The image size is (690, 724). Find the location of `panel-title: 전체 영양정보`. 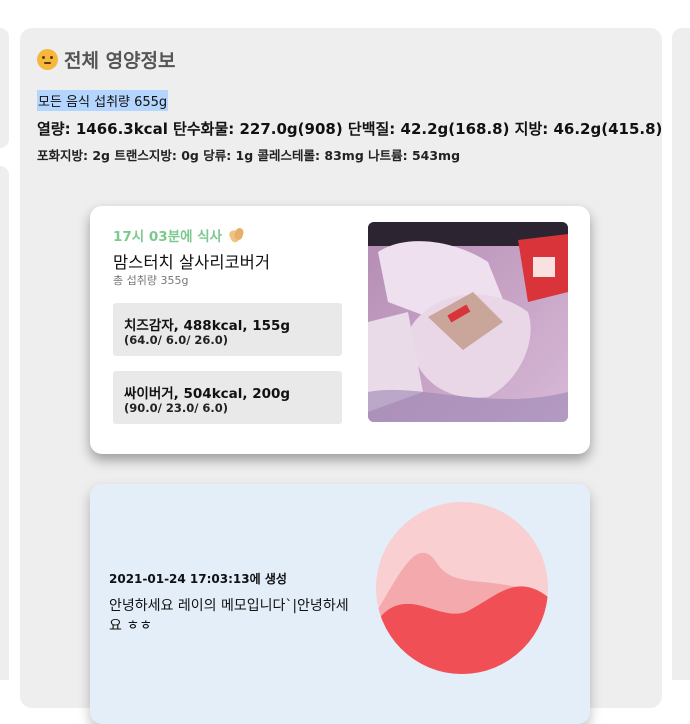

panel-title: 전체 영양정보 is located at coordinates (106, 59).